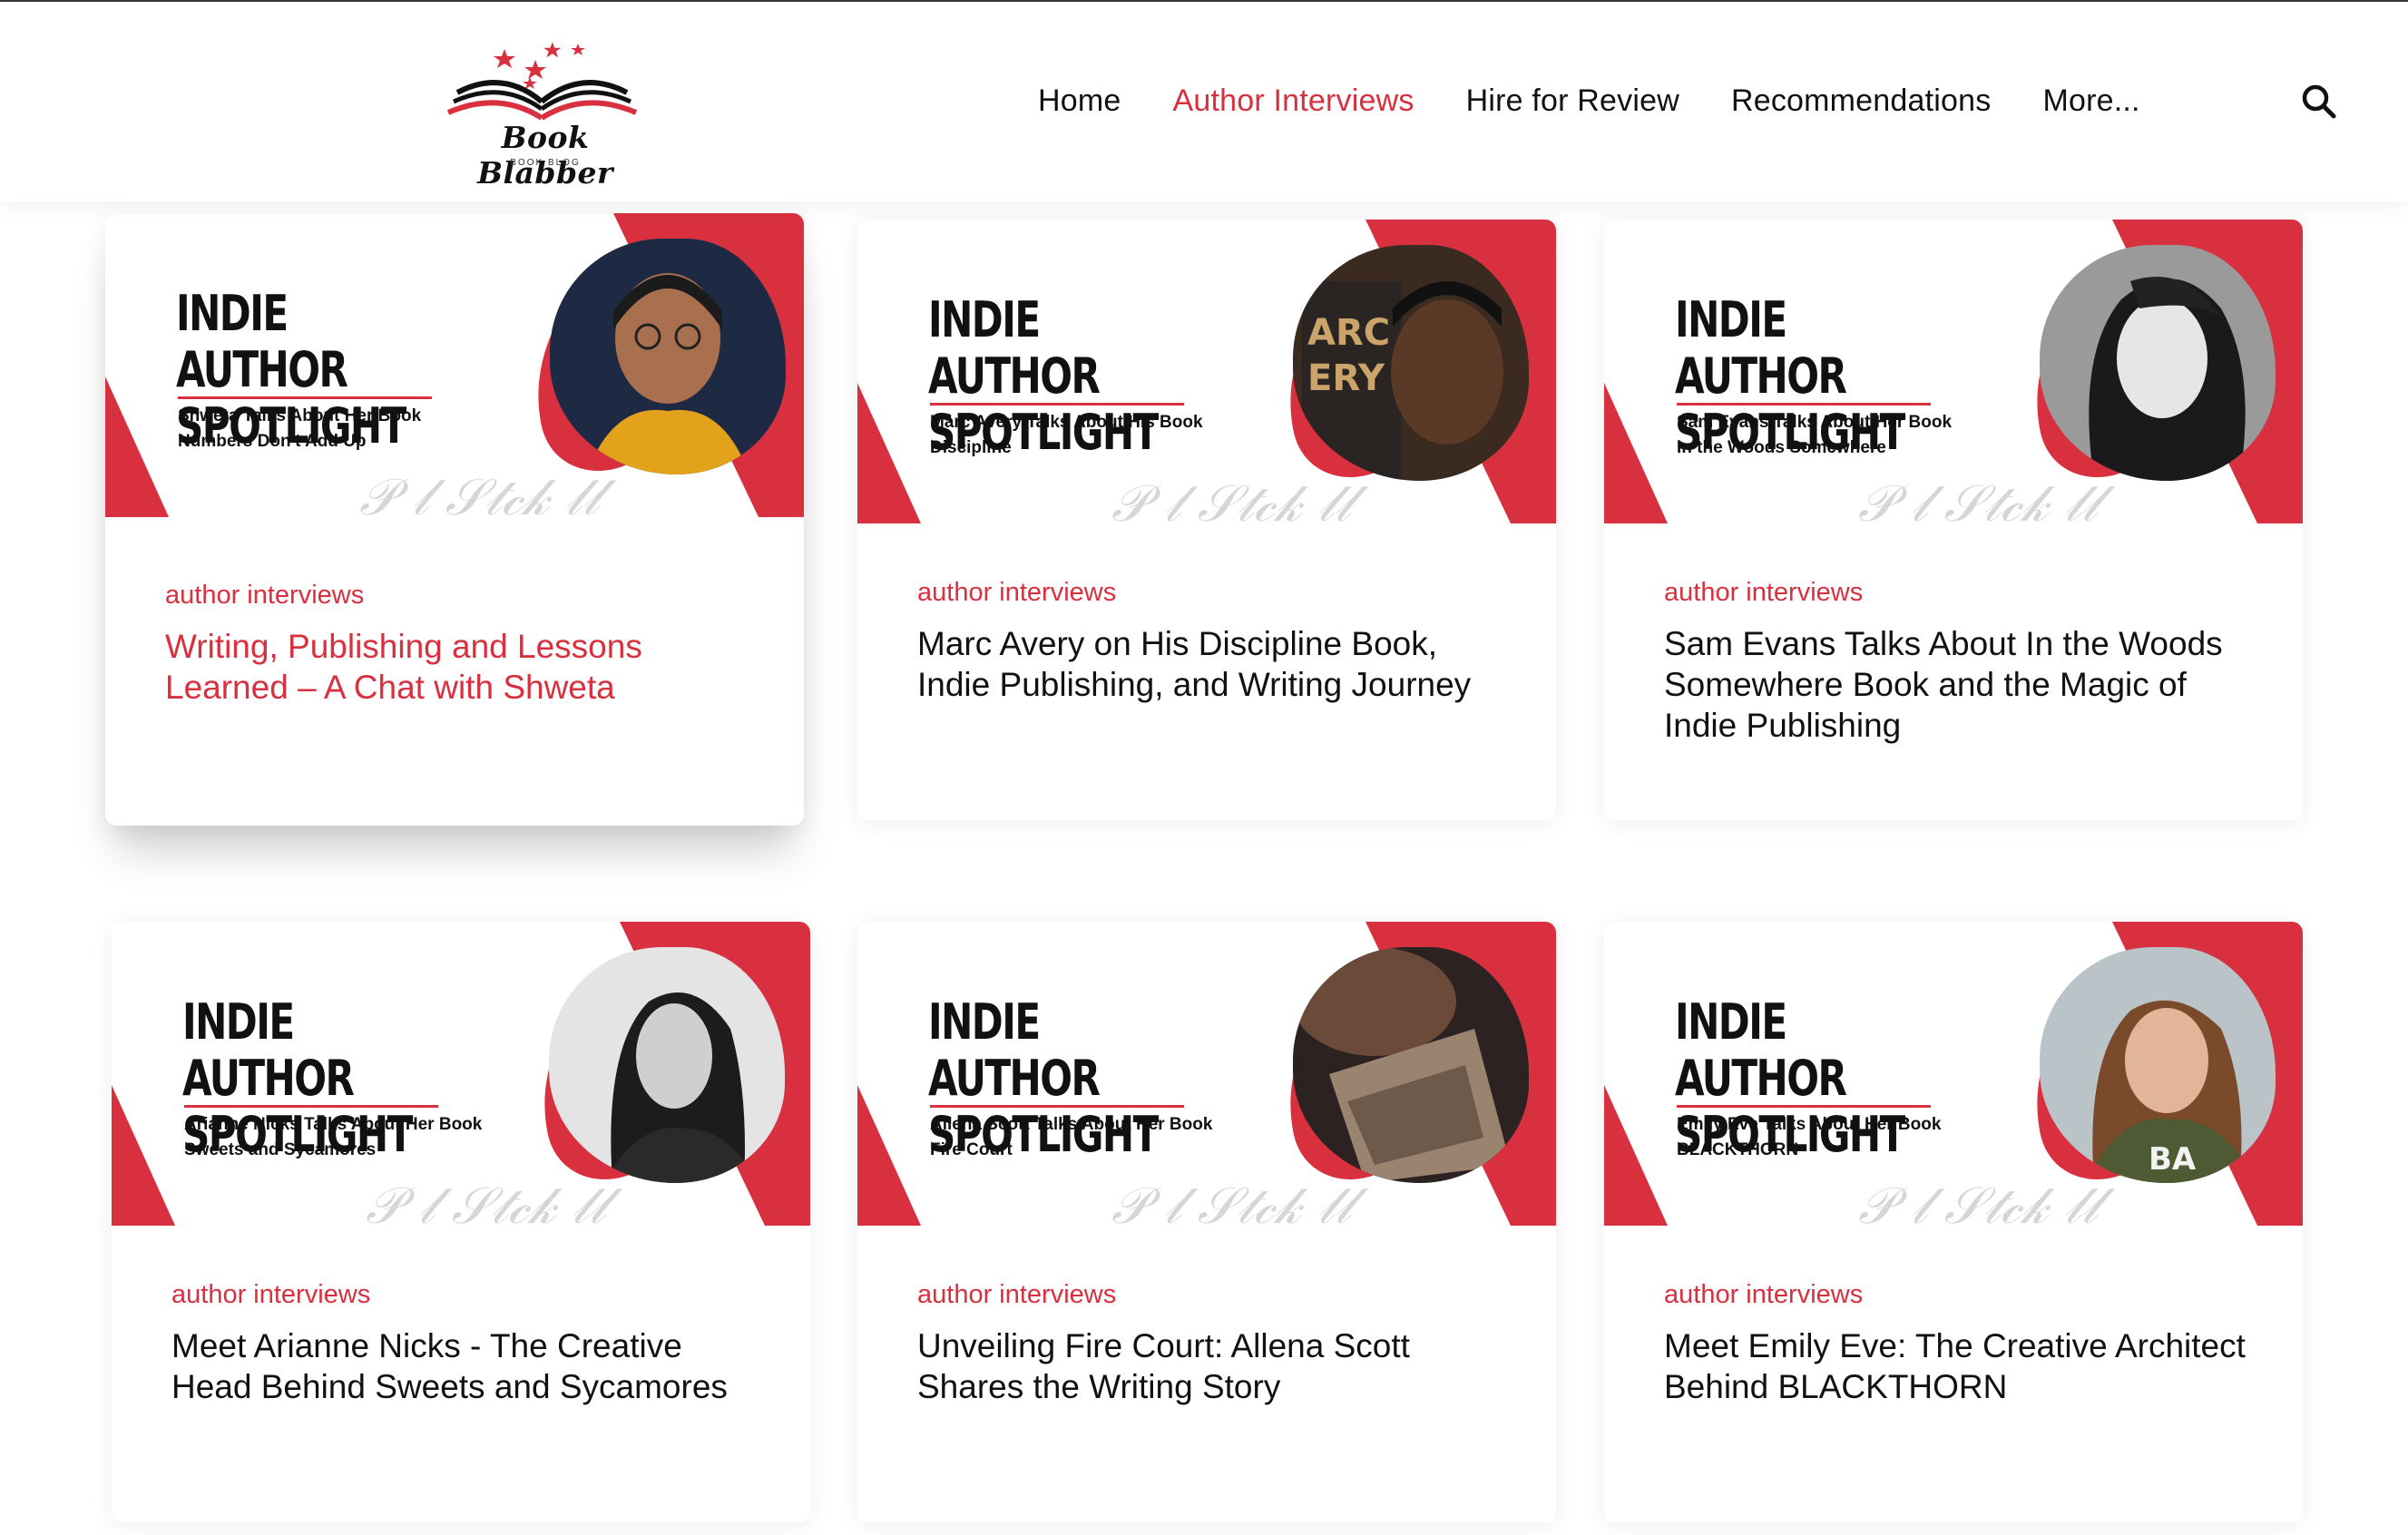 This screenshot has height=1535, width=2408. What do you see at coordinates (2158, 1065) in the screenshot?
I see `author-photo: BA` at bounding box center [2158, 1065].